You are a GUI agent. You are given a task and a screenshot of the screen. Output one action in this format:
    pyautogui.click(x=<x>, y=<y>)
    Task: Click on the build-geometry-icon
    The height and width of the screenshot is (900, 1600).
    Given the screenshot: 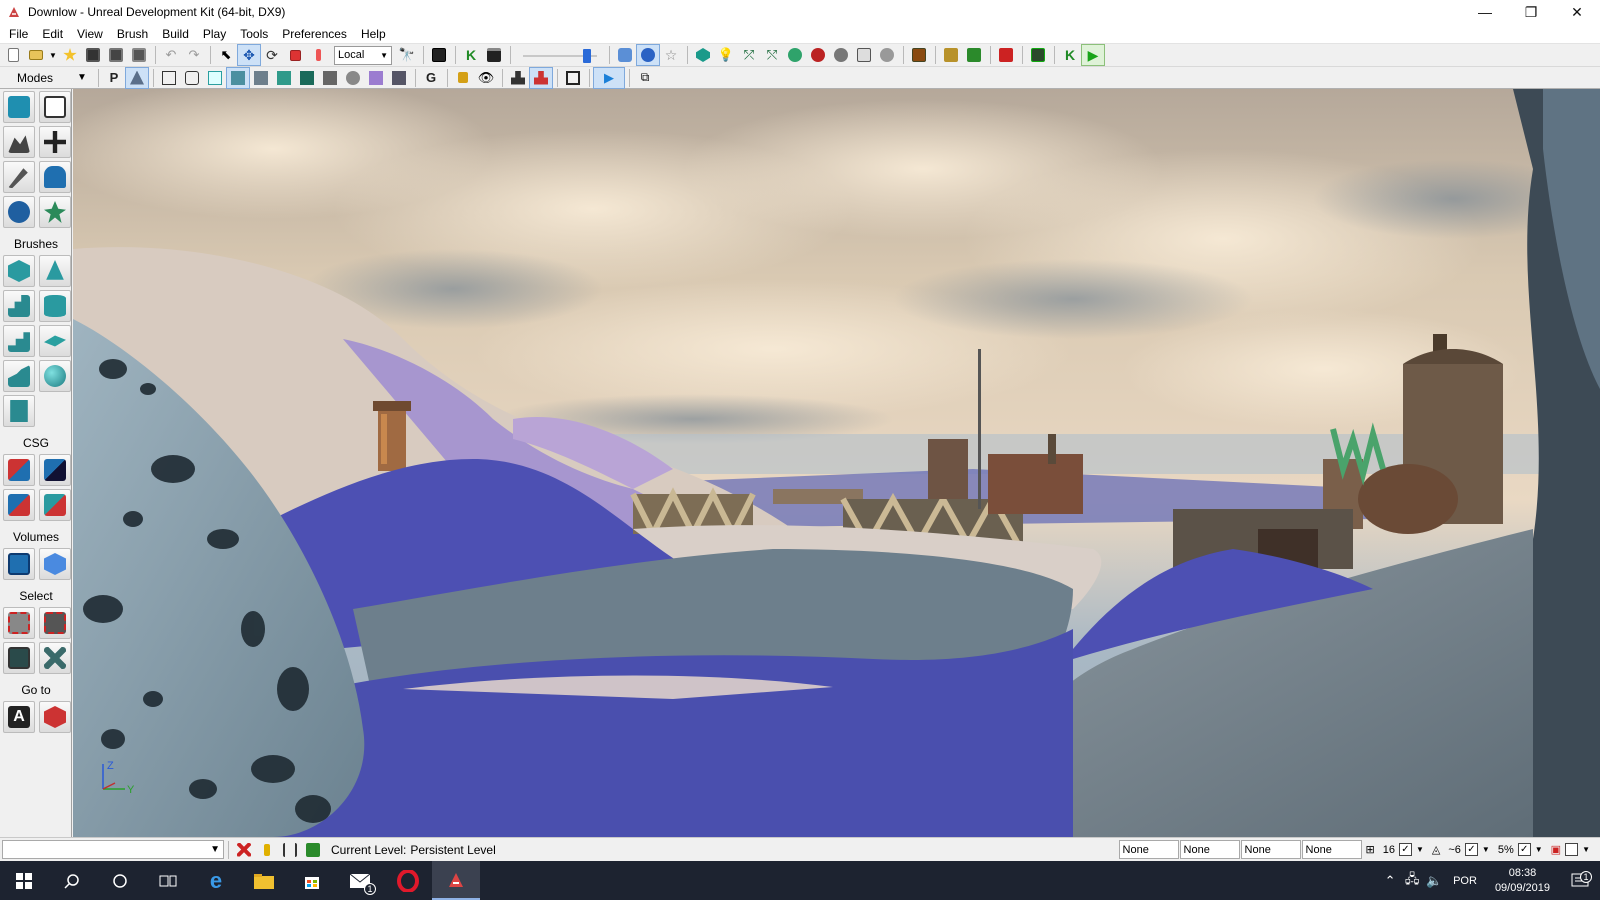 What is the action you would take?
    pyautogui.click(x=703, y=55)
    